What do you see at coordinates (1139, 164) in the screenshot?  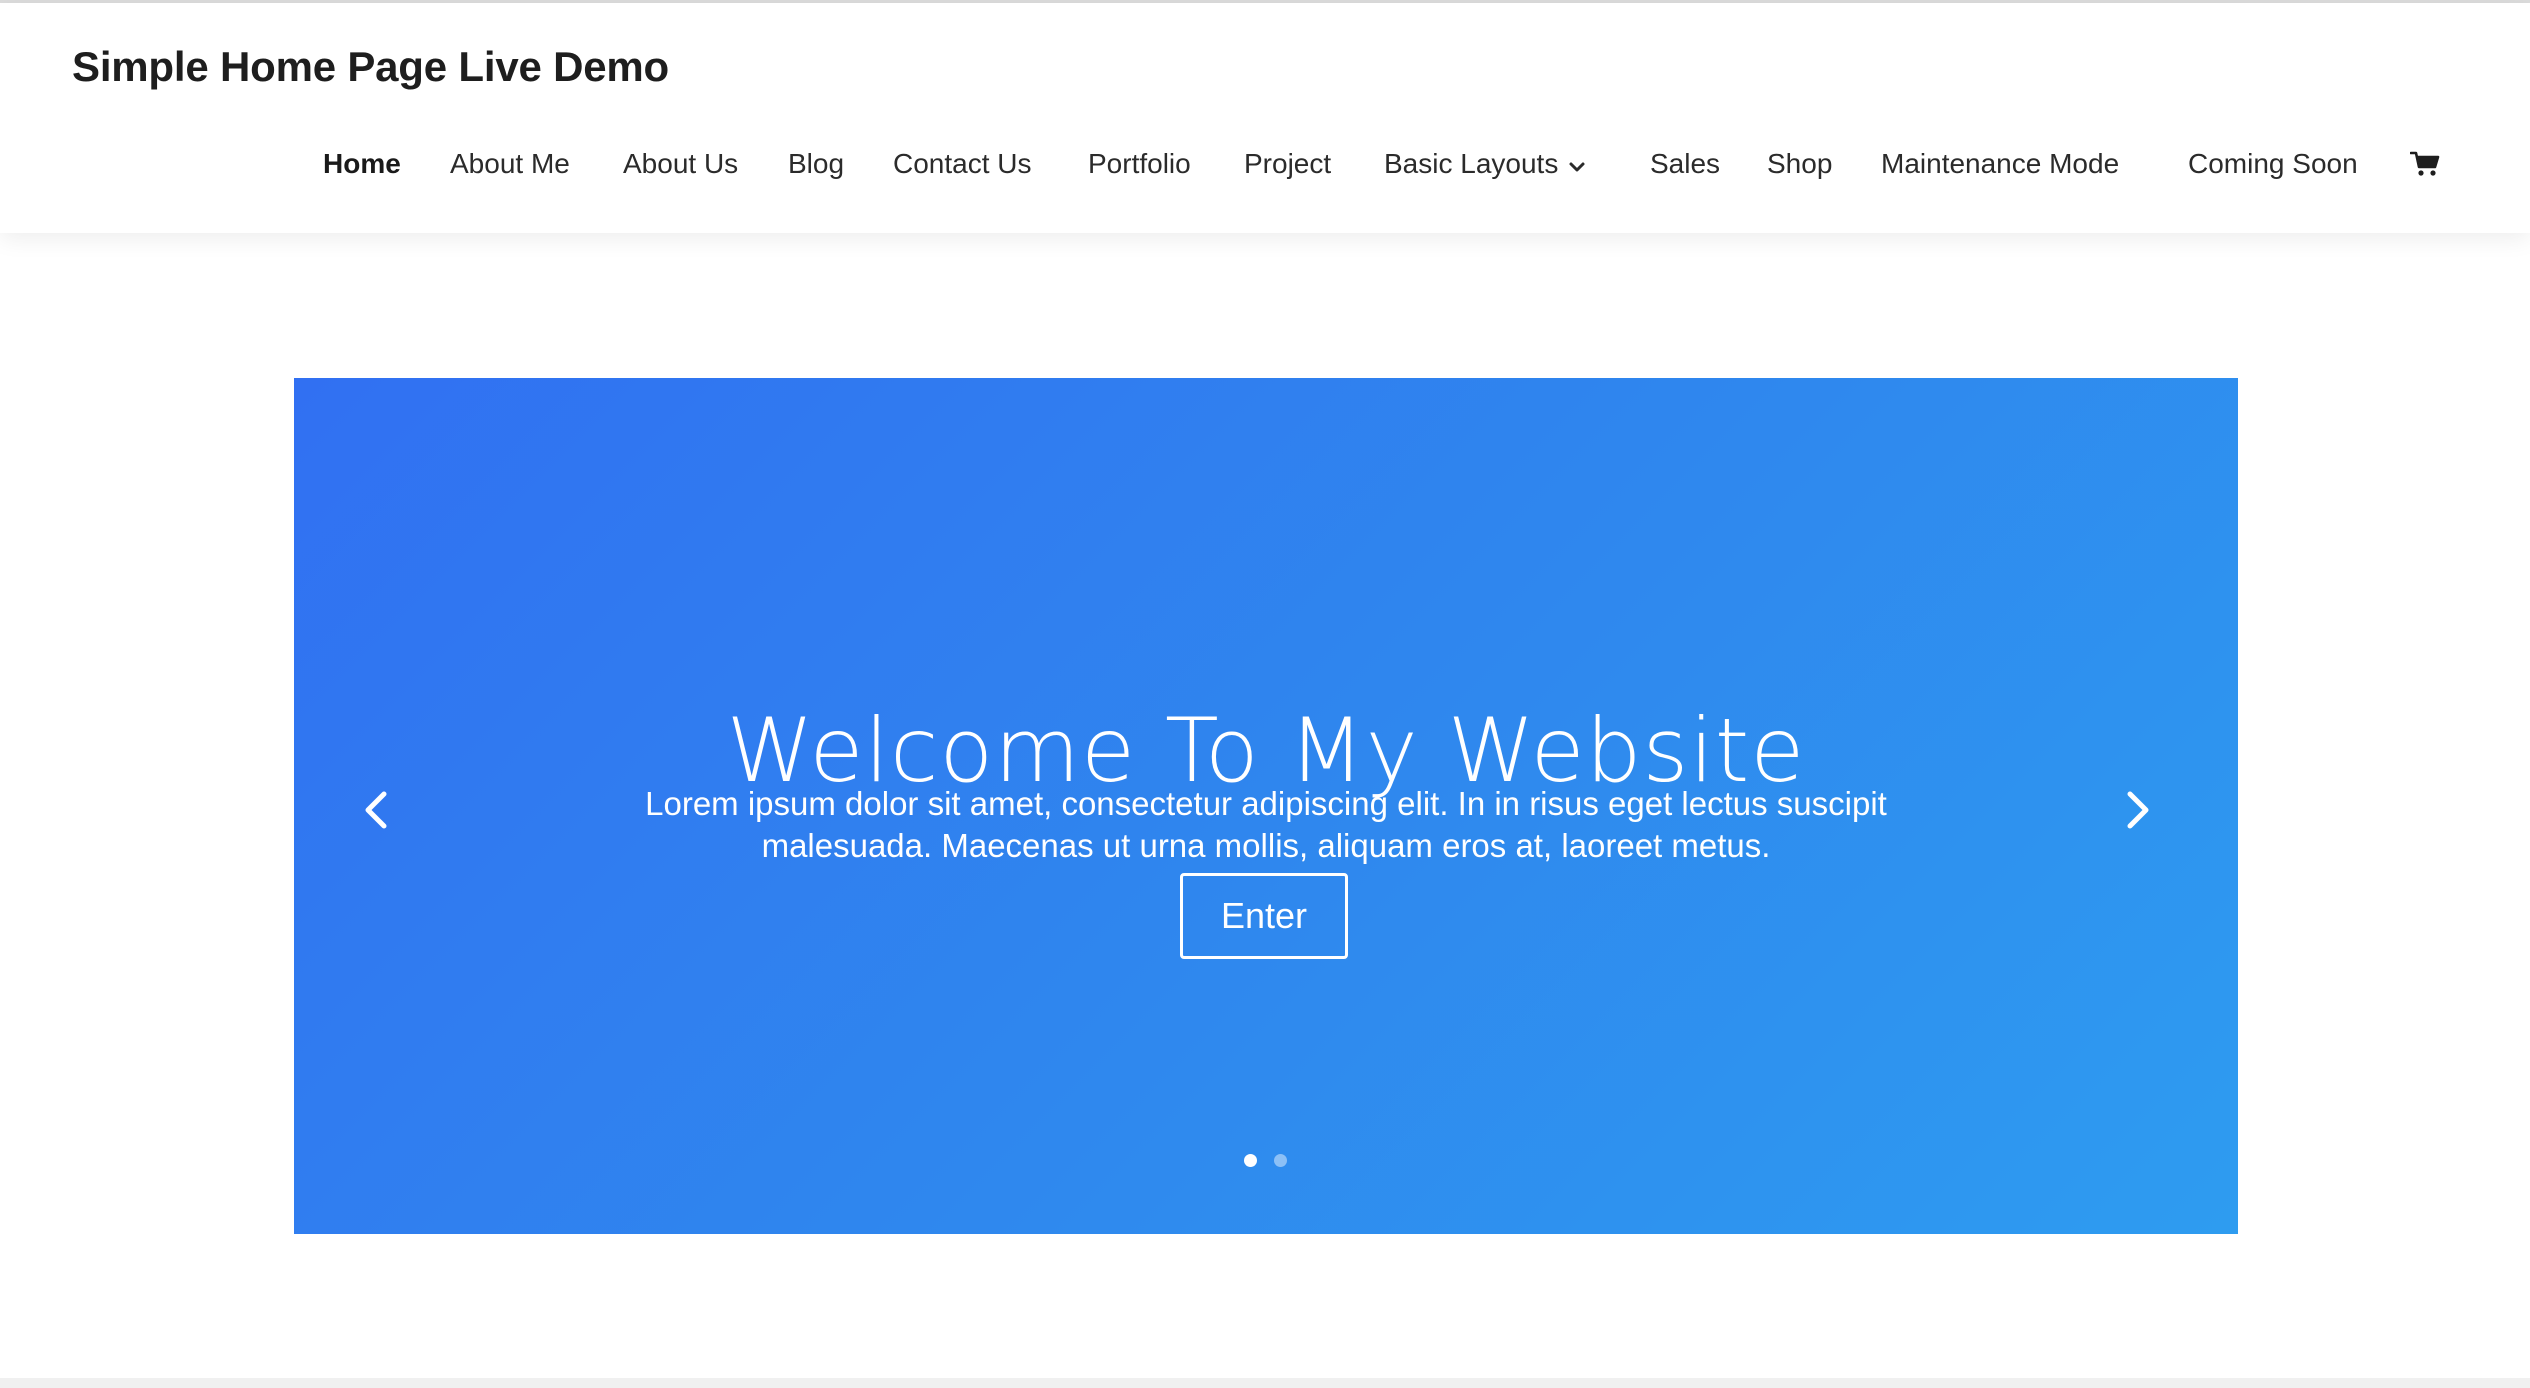 I see `nav-item-portfolio: Portfolio` at bounding box center [1139, 164].